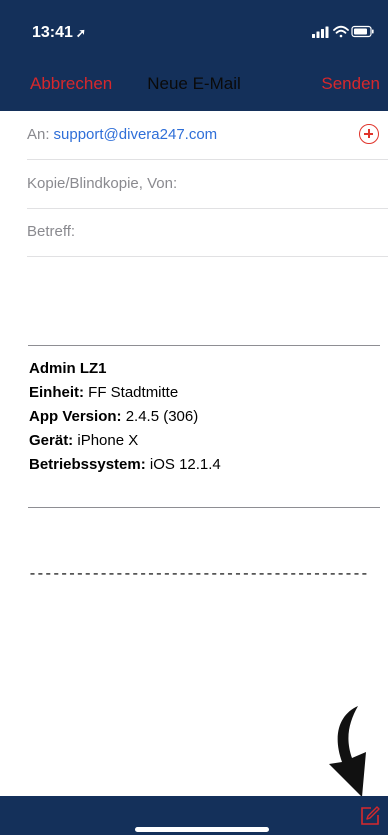 This screenshot has width=388, height=835. Describe the element at coordinates (125, 464) in the screenshot. I see `info-line-os: Betriebssystem: iOS 12.1.4` at that location.